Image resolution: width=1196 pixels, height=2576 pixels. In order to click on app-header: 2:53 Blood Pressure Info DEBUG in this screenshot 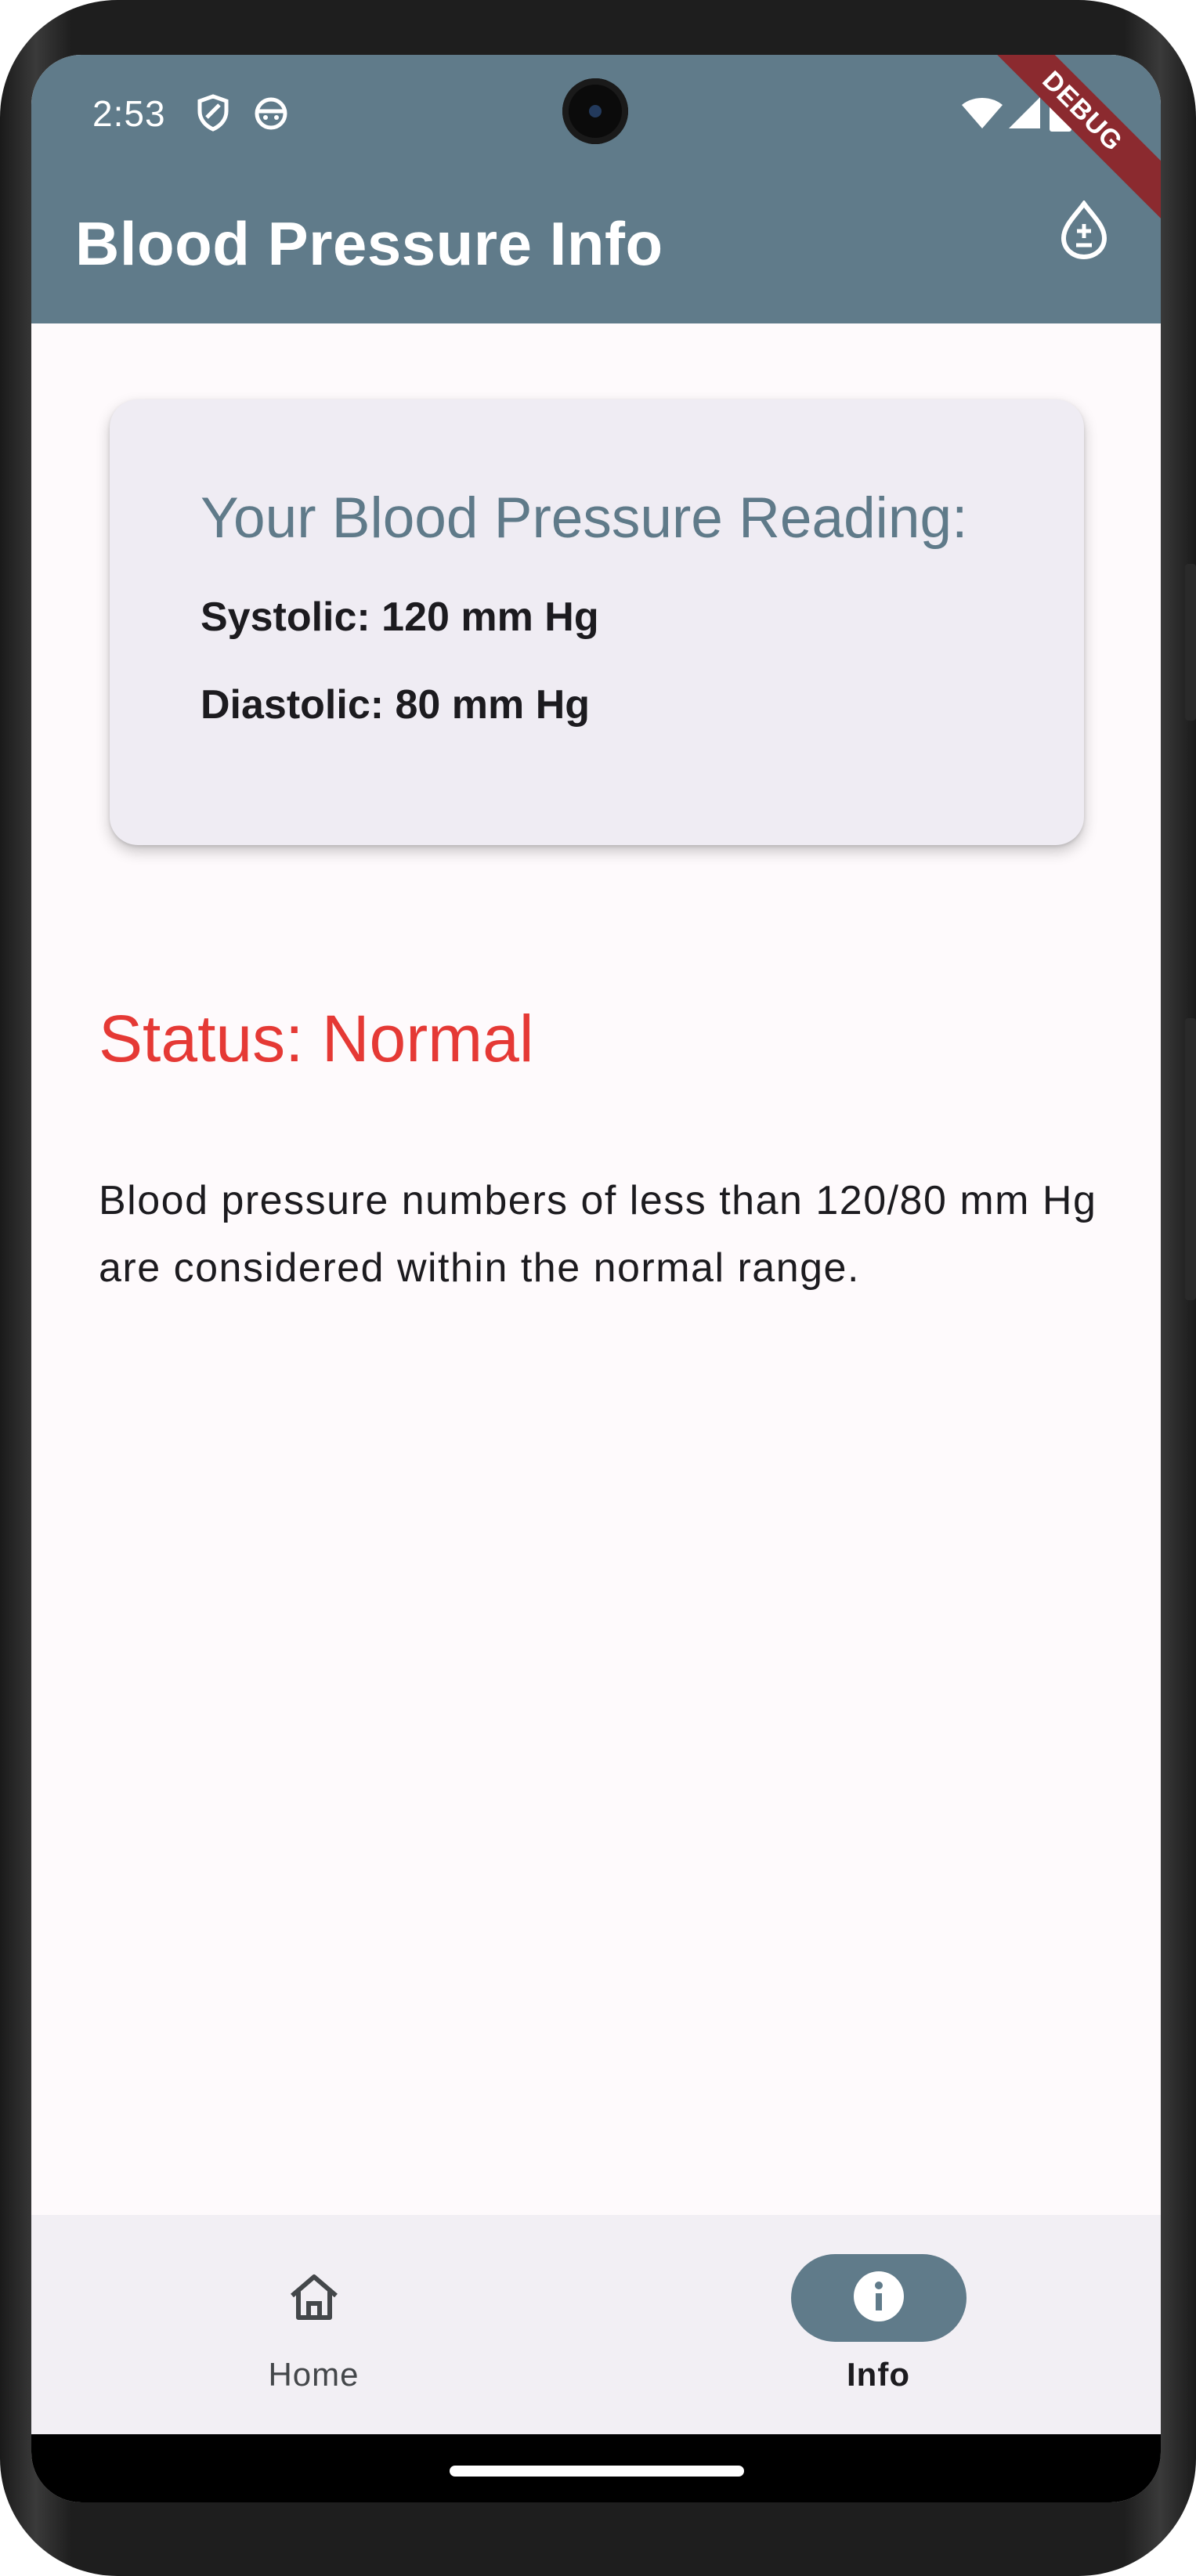, I will do `click(596, 189)`.